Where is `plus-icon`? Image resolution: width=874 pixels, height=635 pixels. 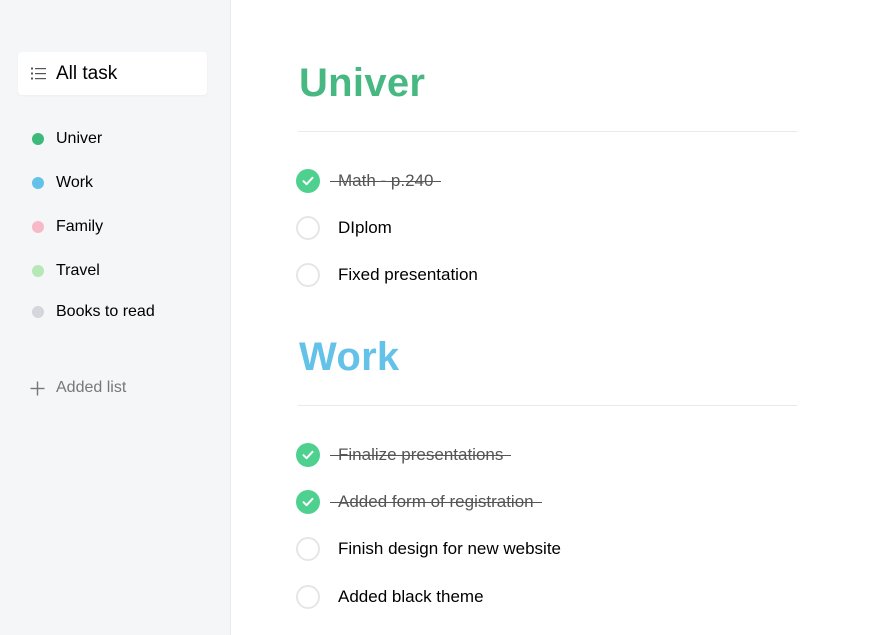
plus-icon is located at coordinates (37, 388).